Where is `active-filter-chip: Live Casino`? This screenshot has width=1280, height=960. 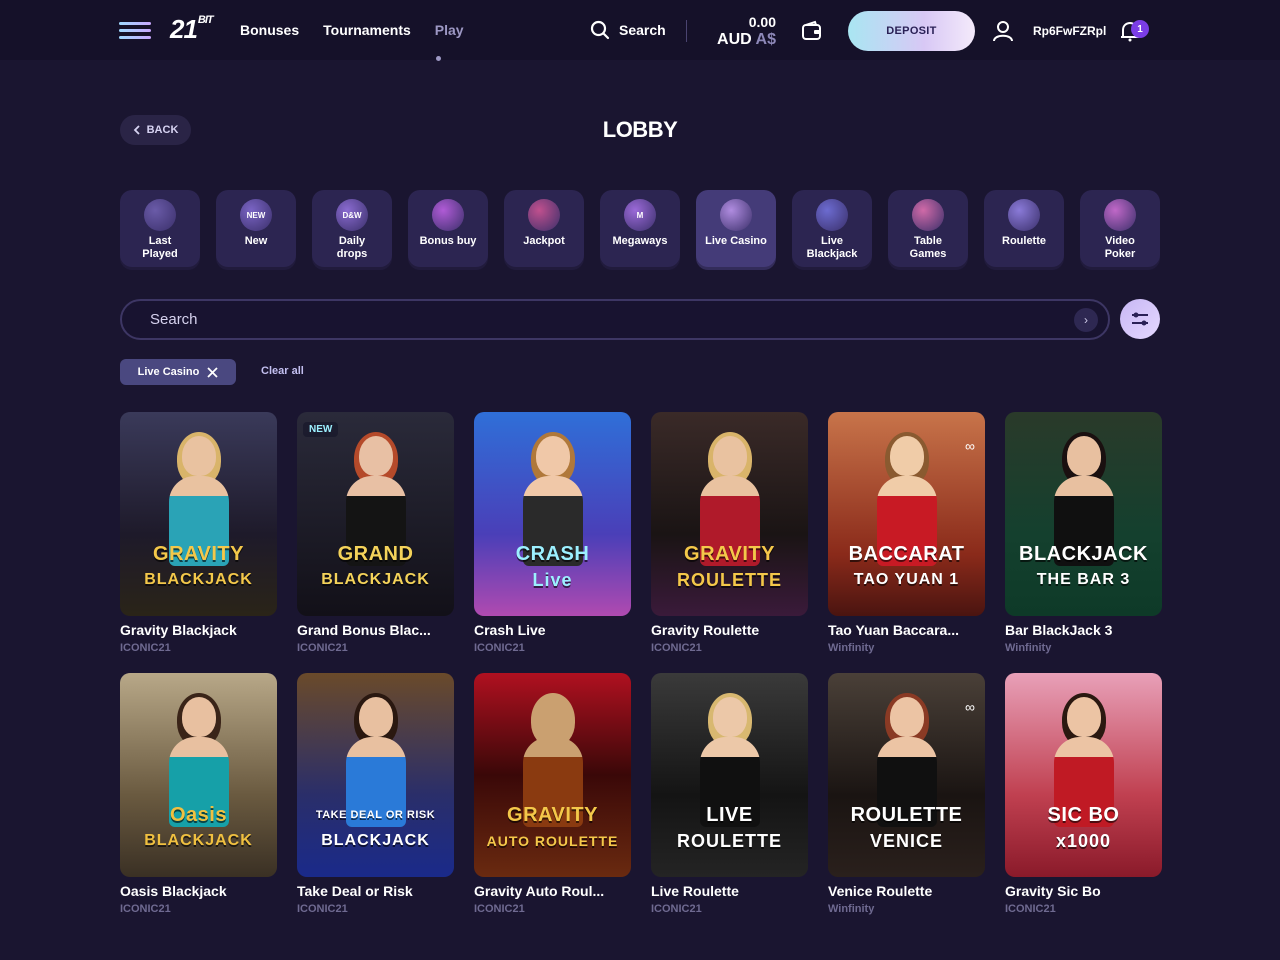 active-filter-chip: Live Casino is located at coordinates (178, 372).